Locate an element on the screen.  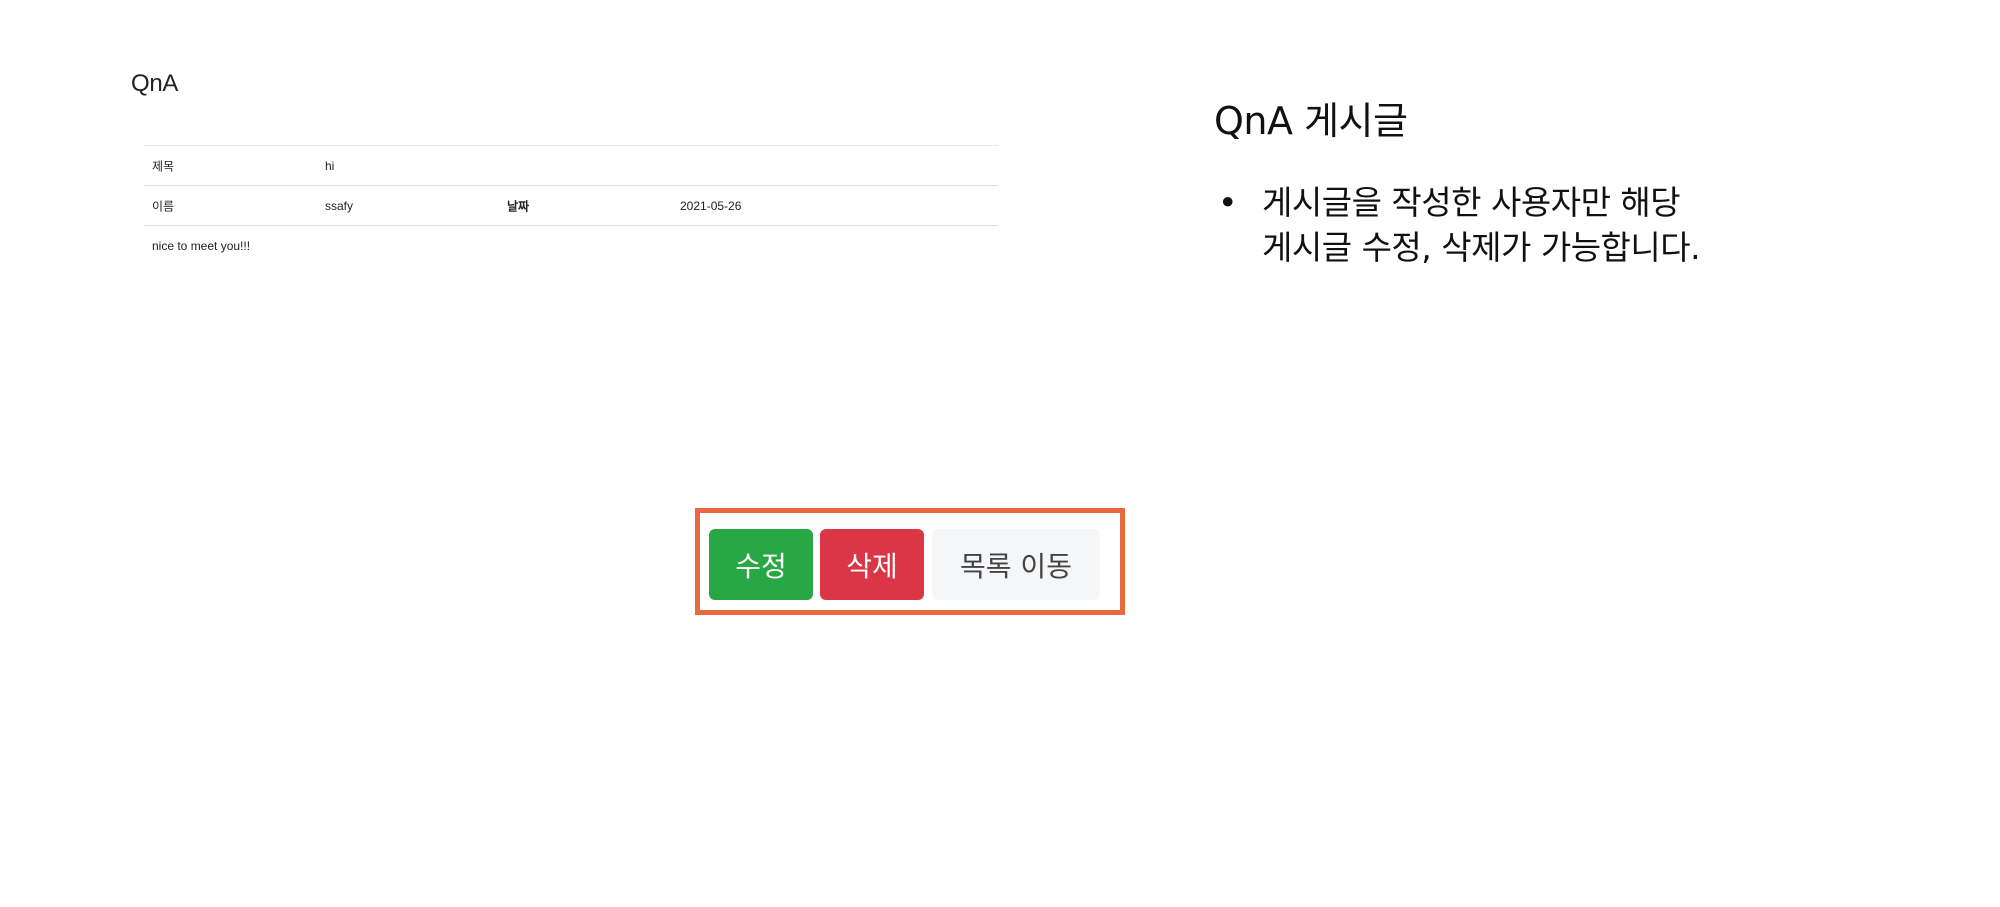
description-line-1: 게시글을 작성한 사용자만 해당 is located at coordinates (1471, 202).